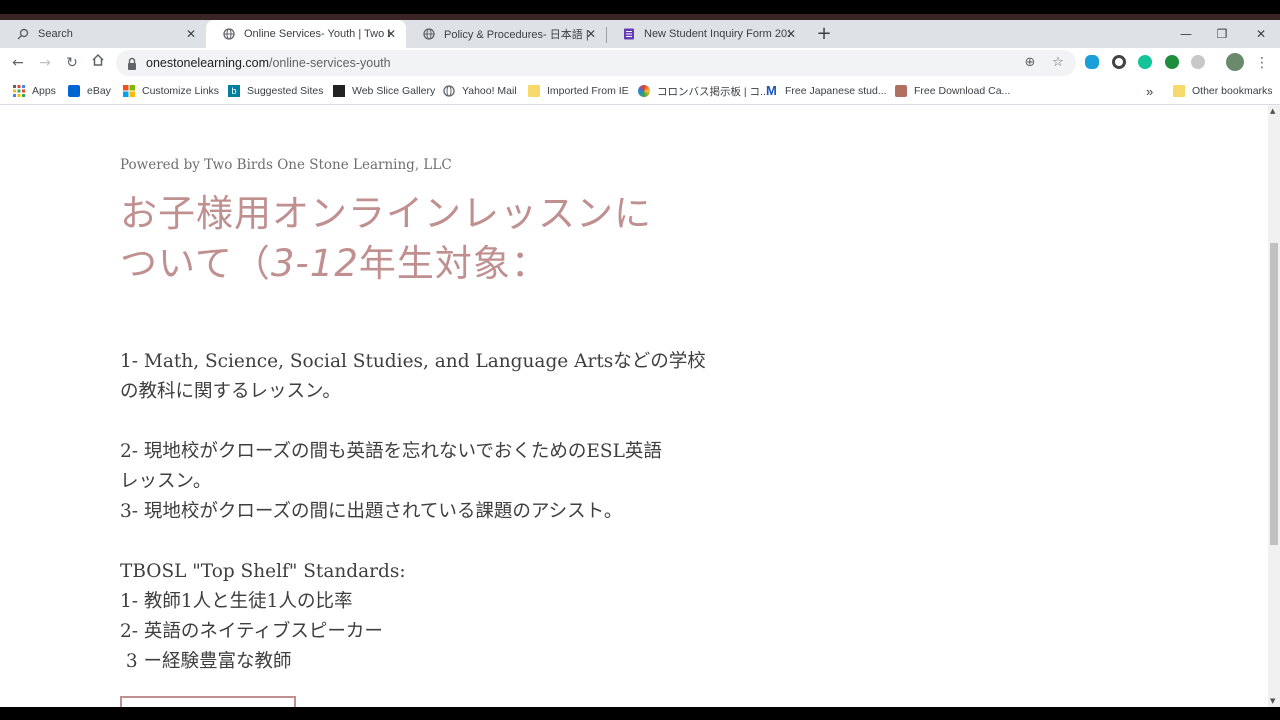  Describe the element at coordinates (644, 91) in the screenshot. I see `columbus-icon` at that location.